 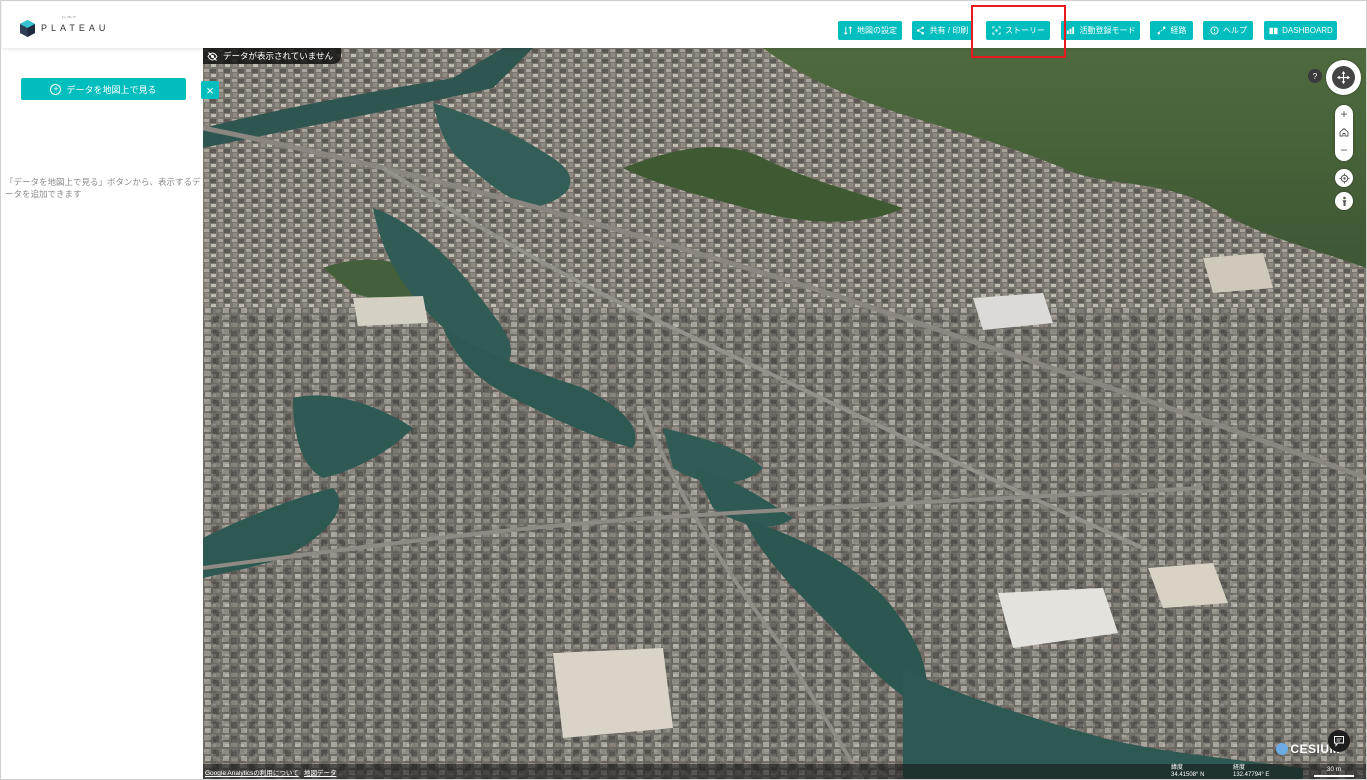 What do you see at coordinates (1235, 30) in the screenshot?
I see `help-label: ヘルプ` at bounding box center [1235, 30].